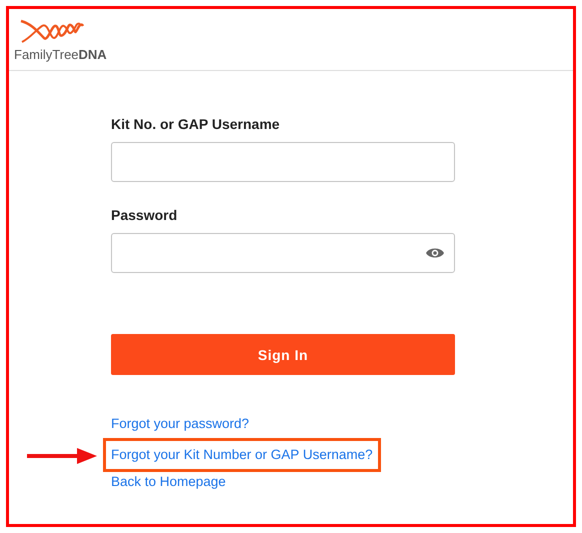  I want to click on sign-in-button: Sign In, so click(283, 354).